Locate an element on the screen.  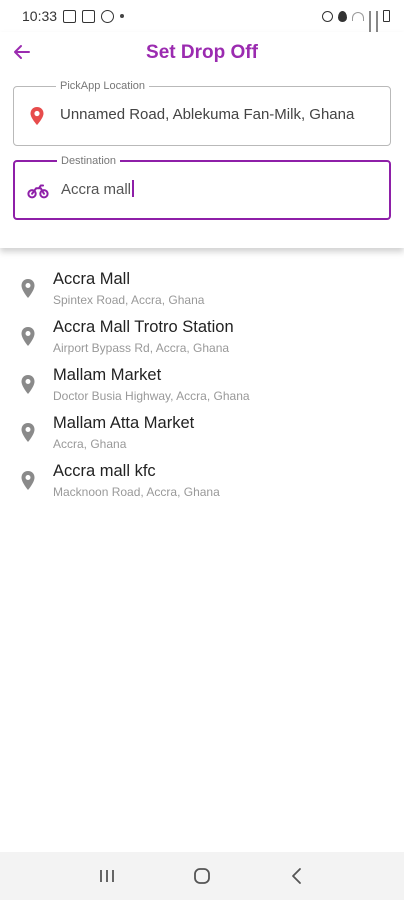
page-title: Set Drop Off is located at coordinates (202, 52).